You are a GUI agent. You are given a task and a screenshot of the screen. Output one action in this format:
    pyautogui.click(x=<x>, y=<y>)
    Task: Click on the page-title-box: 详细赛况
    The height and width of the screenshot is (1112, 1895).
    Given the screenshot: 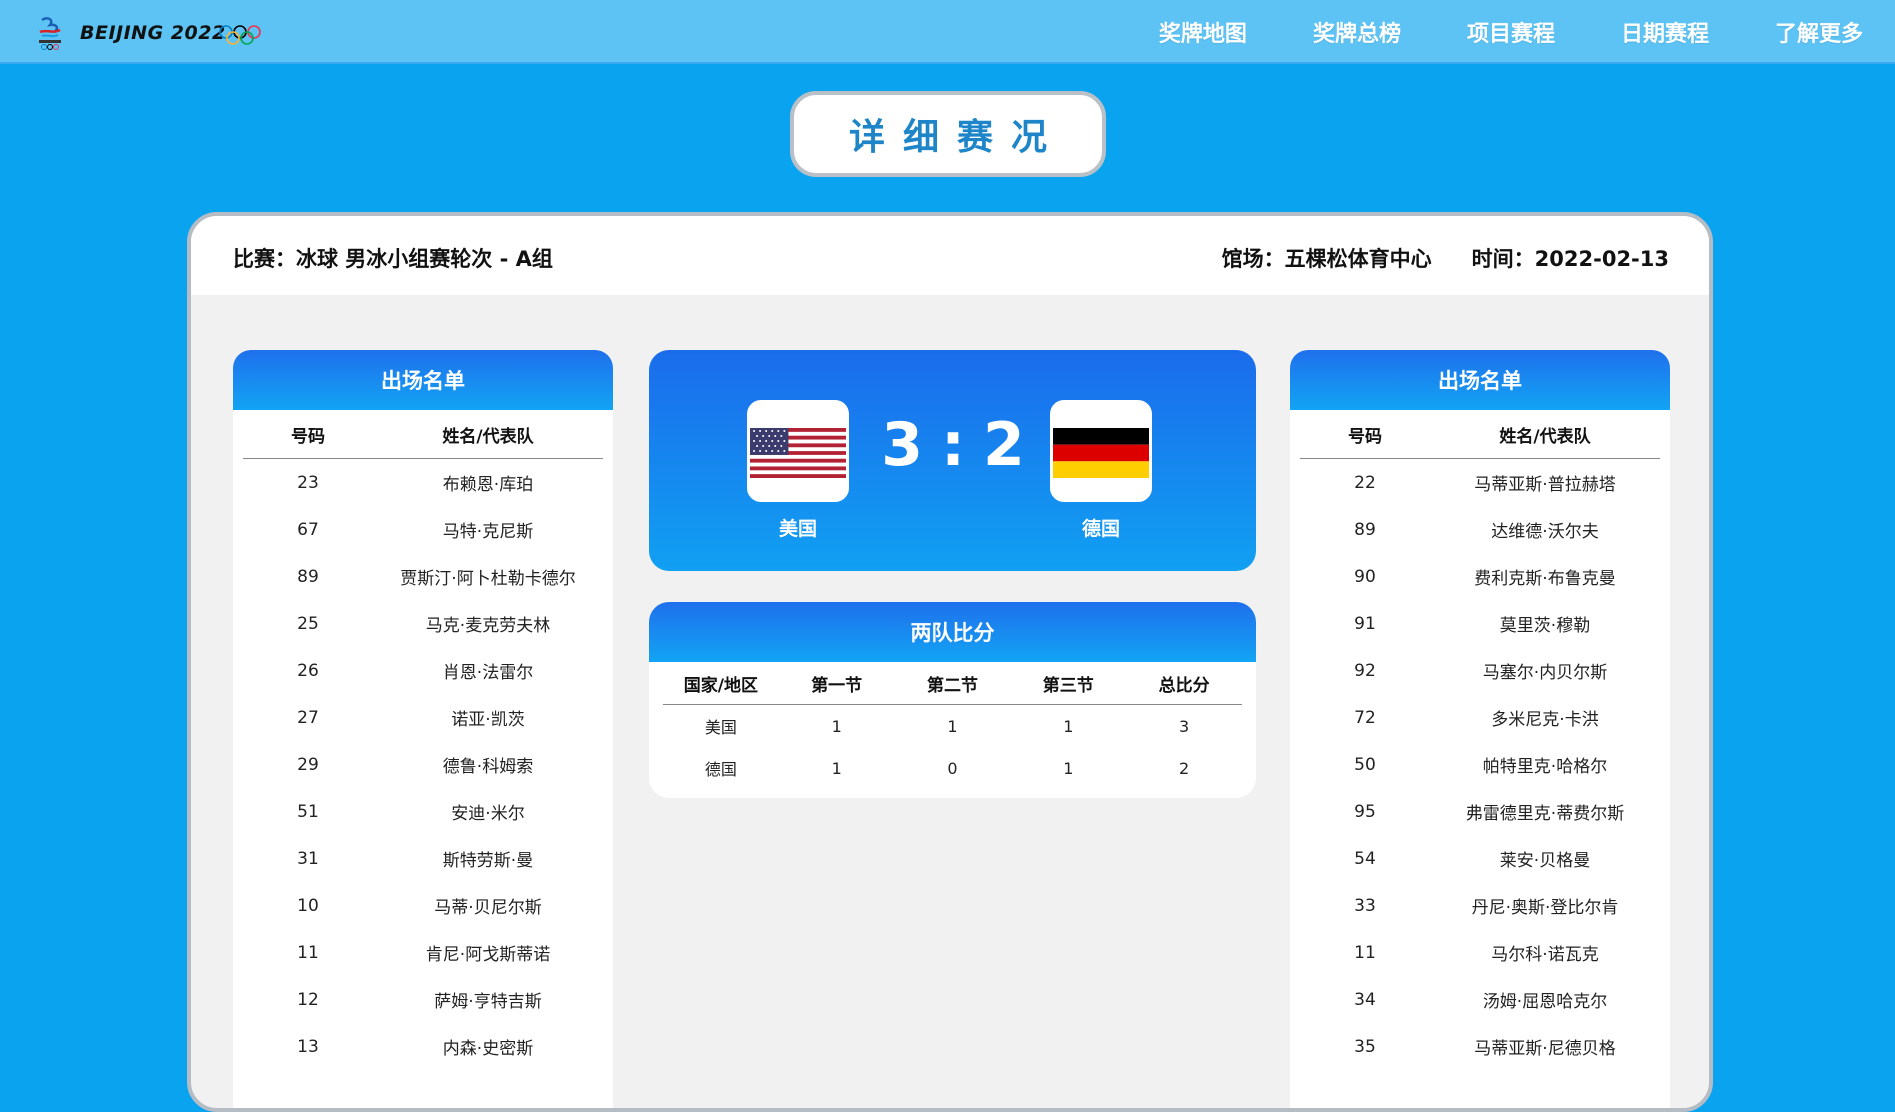 What is the action you would take?
    pyautogui.click(x=948, y=134)
    